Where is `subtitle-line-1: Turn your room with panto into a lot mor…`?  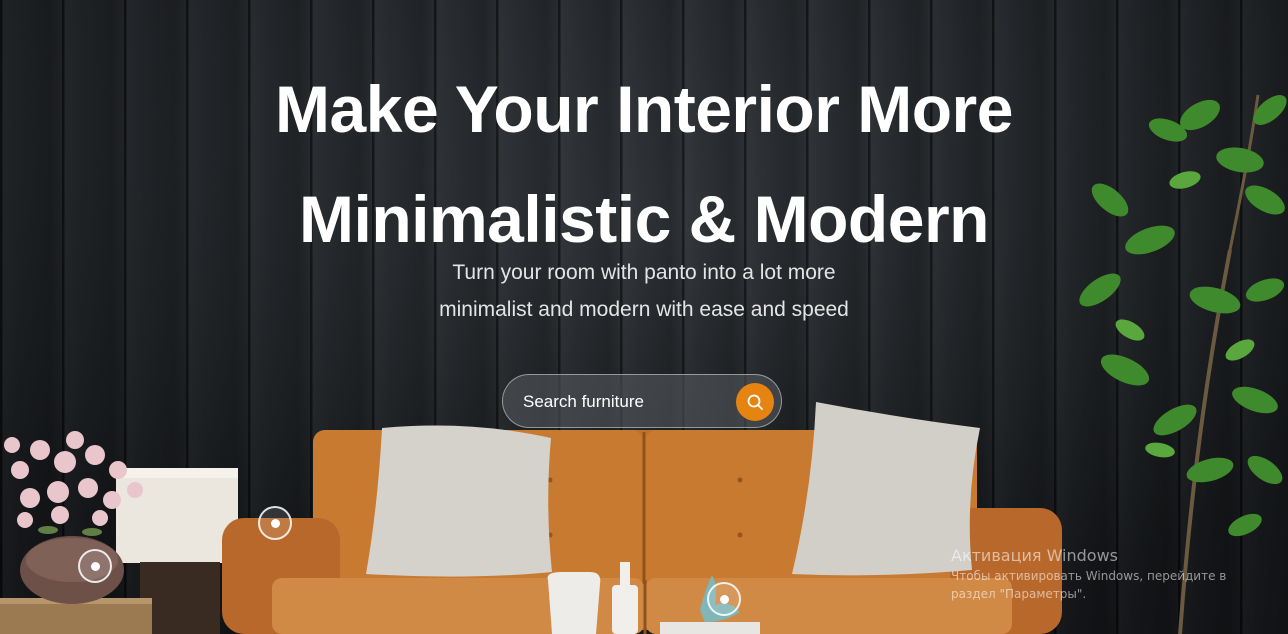 subtitle-line-1: Turn your room with panto into a lot mor… is located at coordinates (644, 272).